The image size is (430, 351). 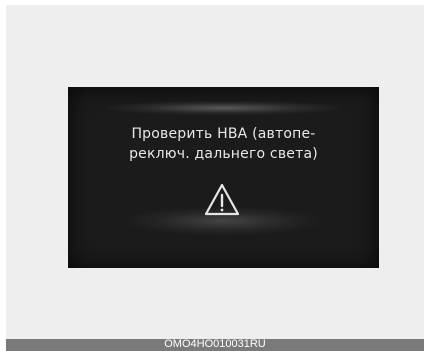 I want to click on caption-bar: OMO4HO010031RU, so click(x=215, y=344).